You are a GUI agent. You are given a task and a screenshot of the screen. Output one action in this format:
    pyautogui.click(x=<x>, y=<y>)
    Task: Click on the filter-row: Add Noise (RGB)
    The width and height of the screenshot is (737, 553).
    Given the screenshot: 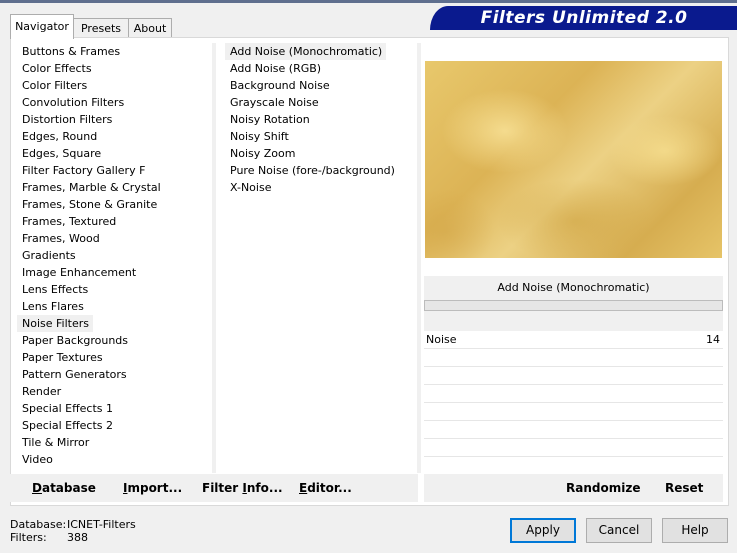 What is the action you would take?
    pyautogui.click(x=320, y=68)
    